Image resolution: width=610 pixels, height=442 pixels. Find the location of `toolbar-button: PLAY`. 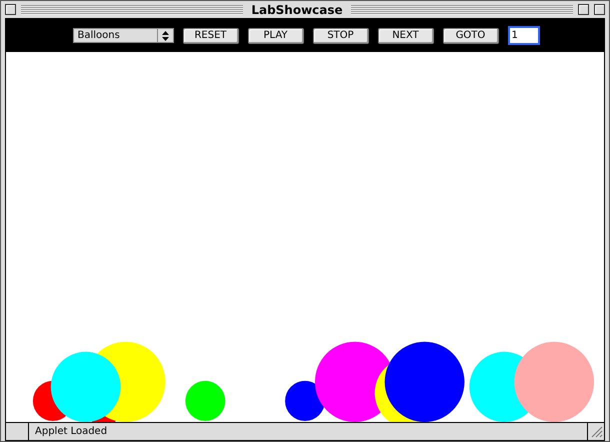

toolbar-button: PLAY is located at coordinates (276, 36).